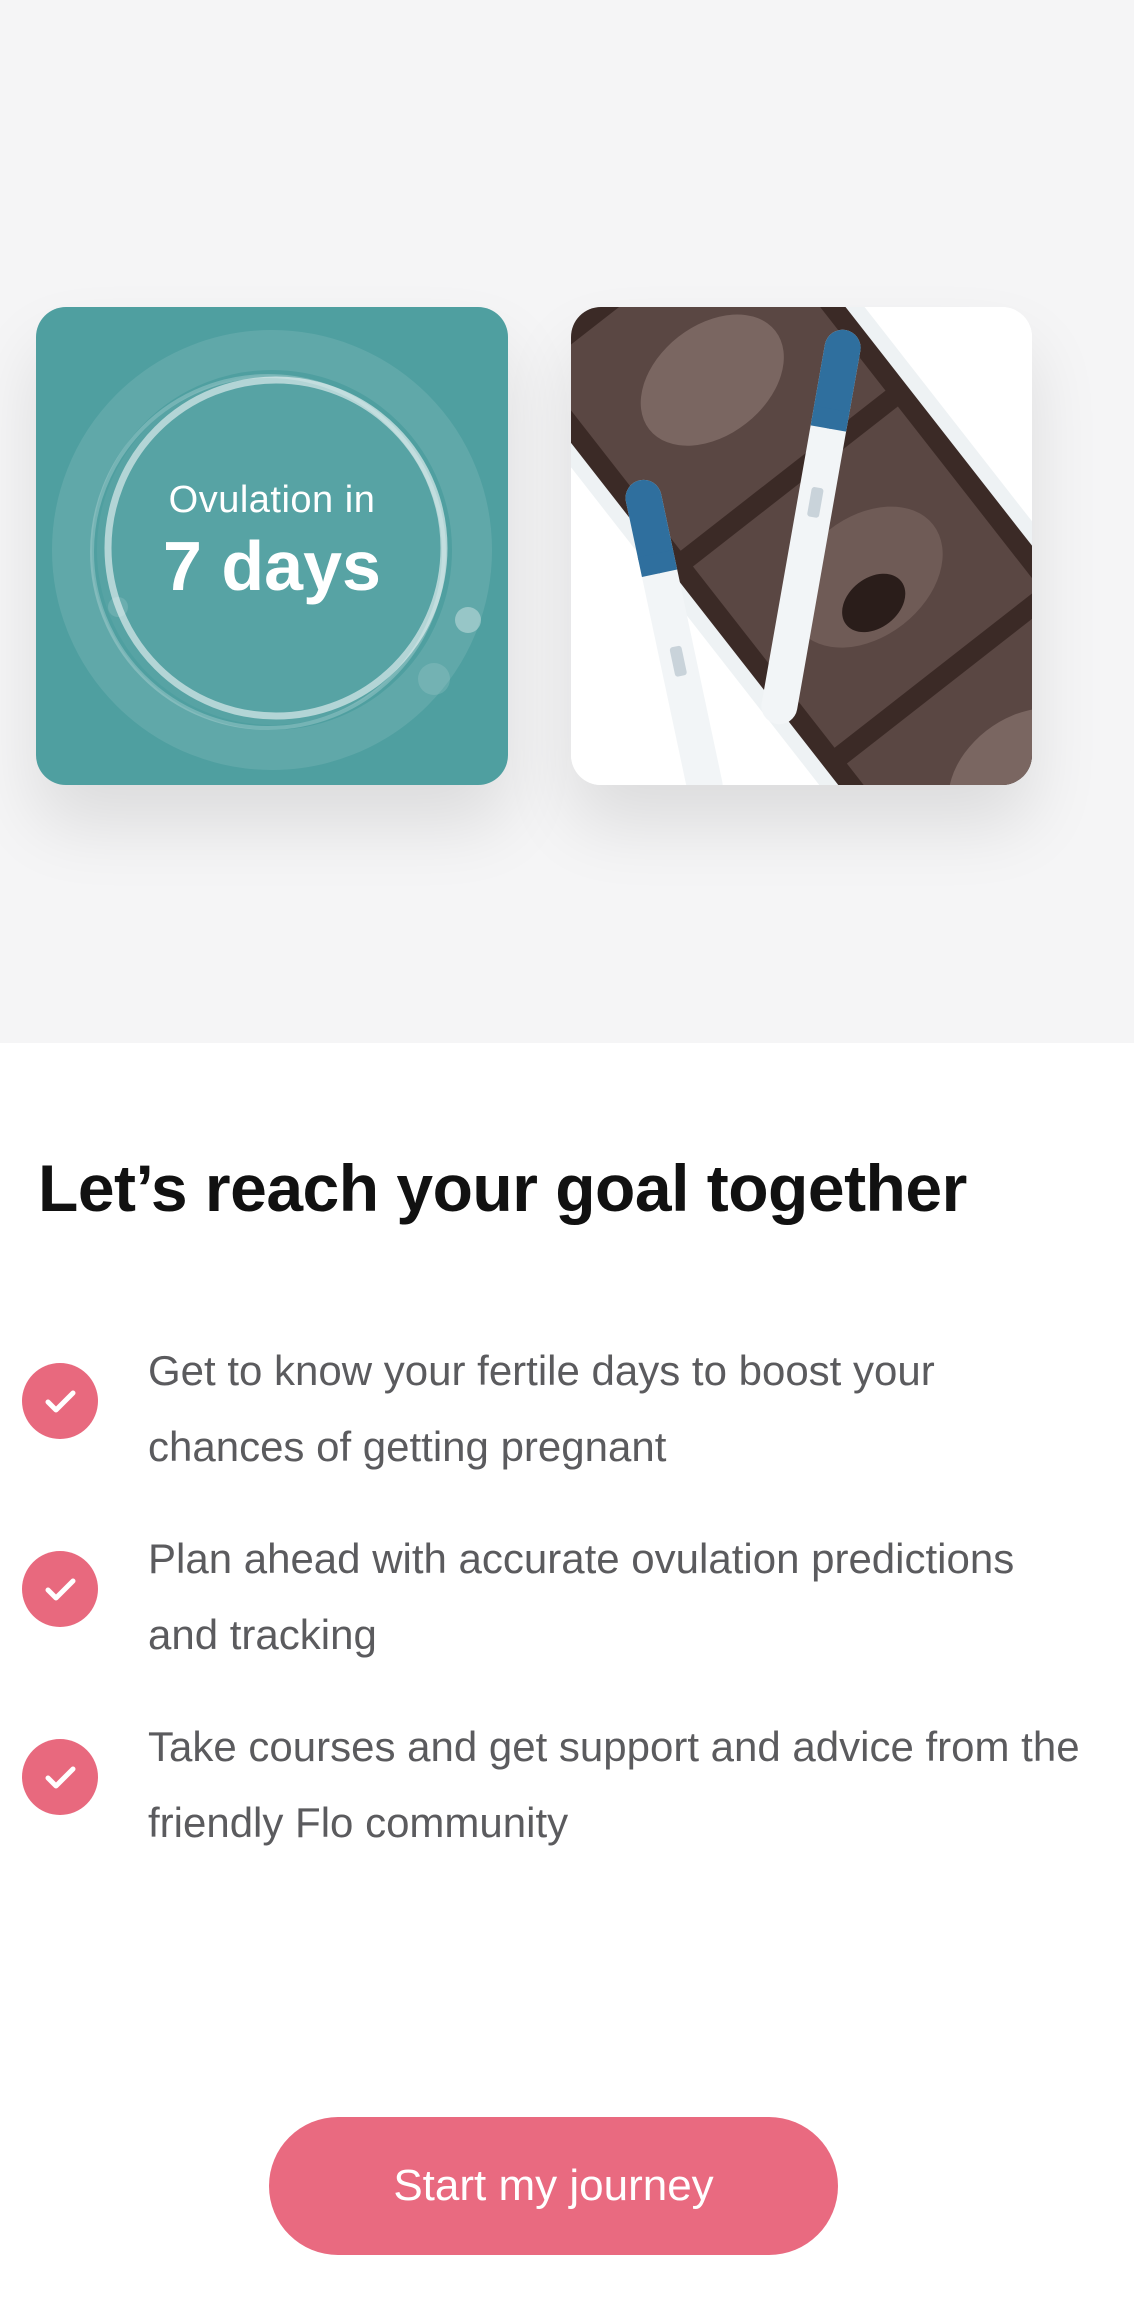  What do you see at coordinates (272, 500) in the screenshot?
I see `ovulation-label: Ovulation in` at bounding box center [272, 500].